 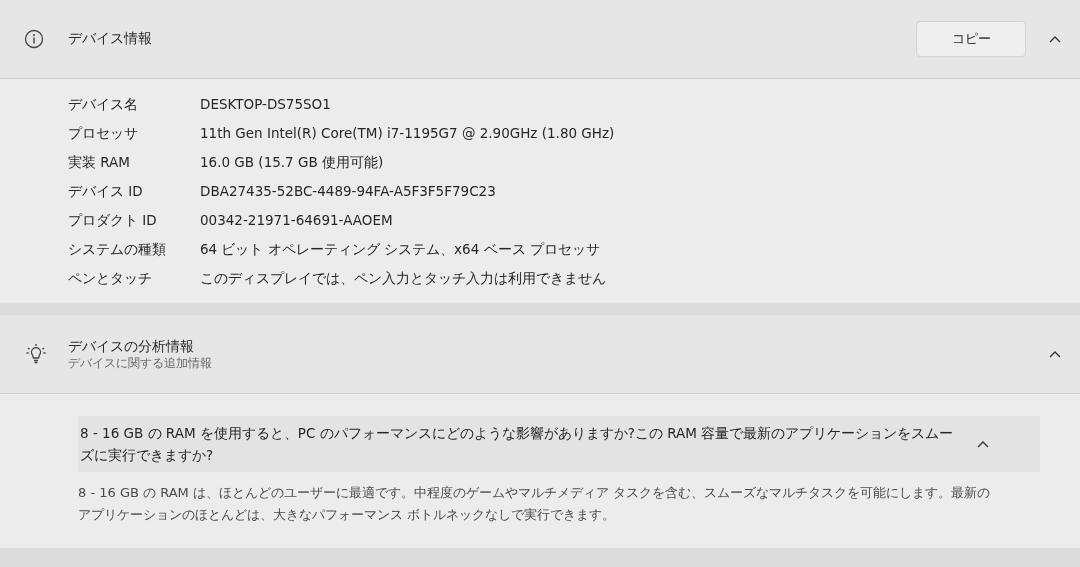 What do you see at coordinates (103, 133) in the screenshot?
I see `spec-label: プロセッサ` at bounding box center [103, 133].